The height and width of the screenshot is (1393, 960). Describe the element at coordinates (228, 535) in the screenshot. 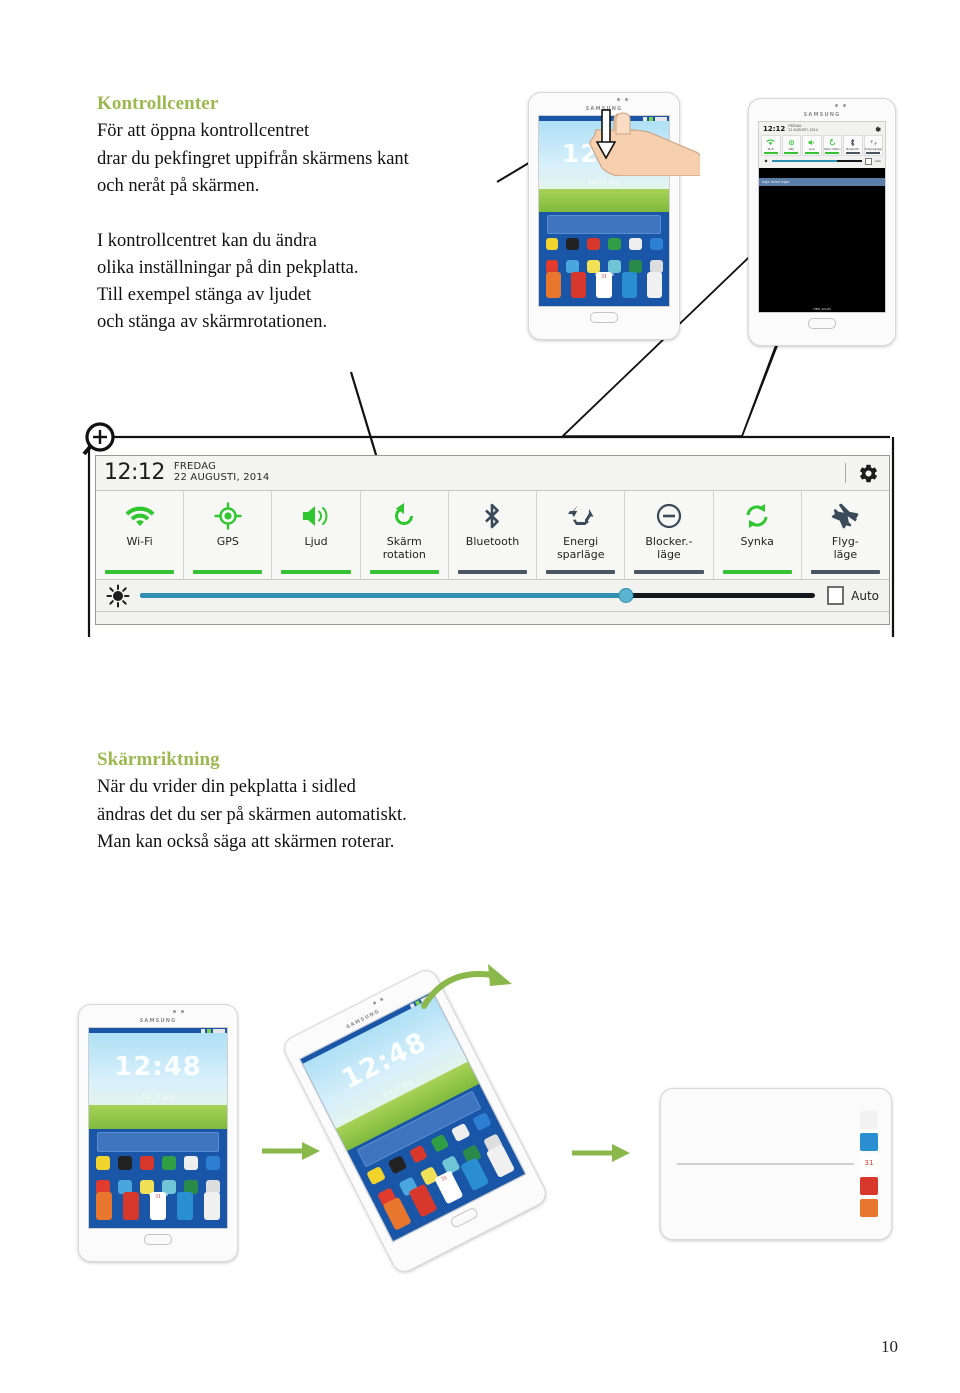

I see `toggle-gps: GPS` at that location.